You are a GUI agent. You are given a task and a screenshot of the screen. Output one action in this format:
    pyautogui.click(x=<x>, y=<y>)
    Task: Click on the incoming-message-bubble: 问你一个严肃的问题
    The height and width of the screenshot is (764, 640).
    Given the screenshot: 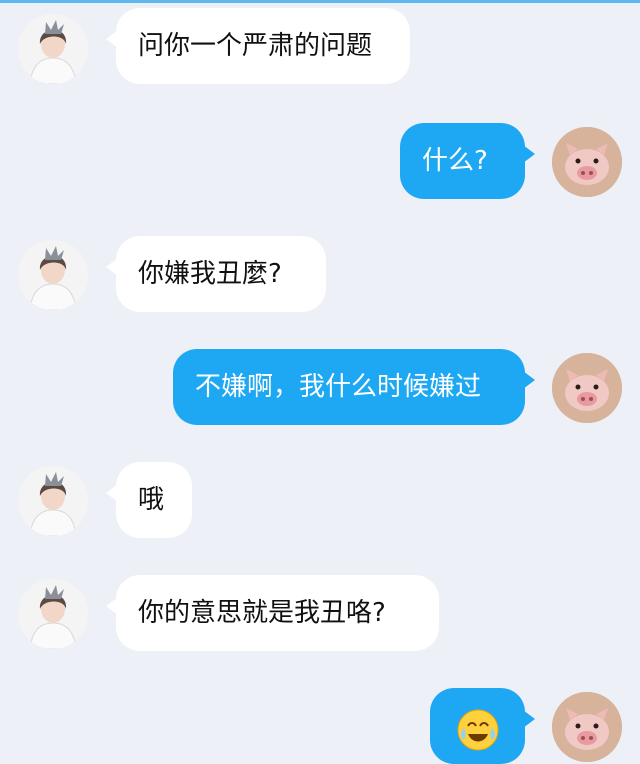 What is the action you would take?
    pyautogui.click(x=258, y=46)
    